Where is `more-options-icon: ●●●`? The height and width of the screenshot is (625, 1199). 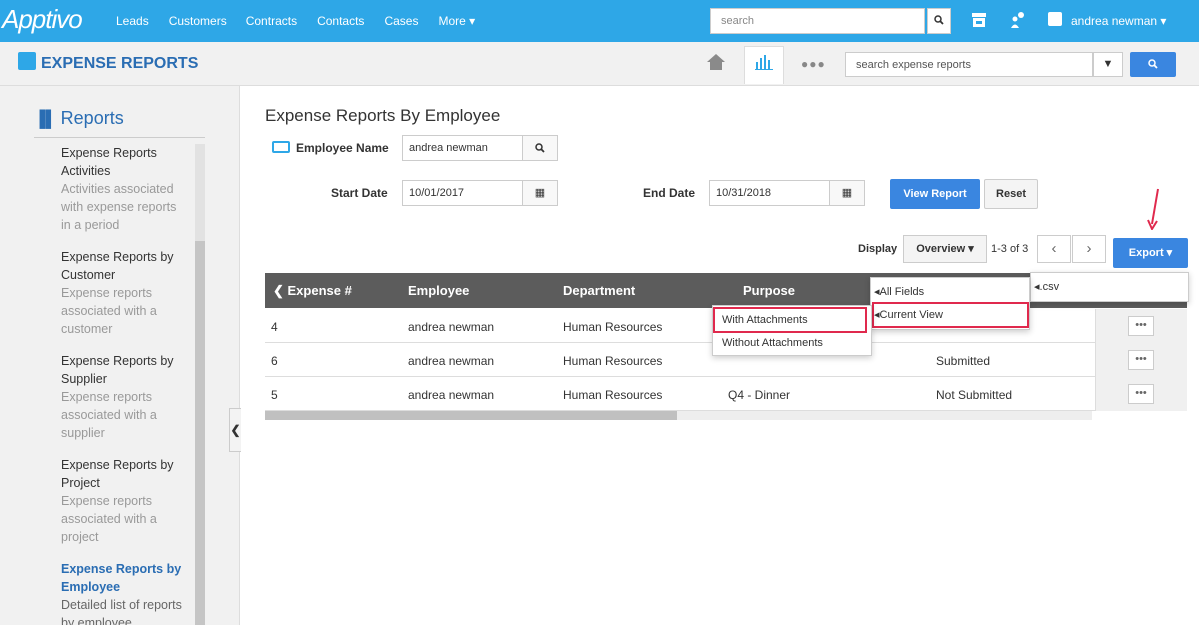 more-options-icon: ●●● is located at coordinates (813, 64).